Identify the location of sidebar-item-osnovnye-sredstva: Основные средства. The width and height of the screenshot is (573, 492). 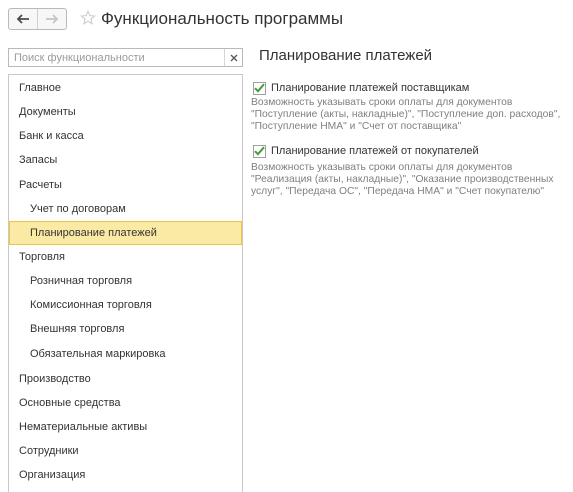
(125, 403).